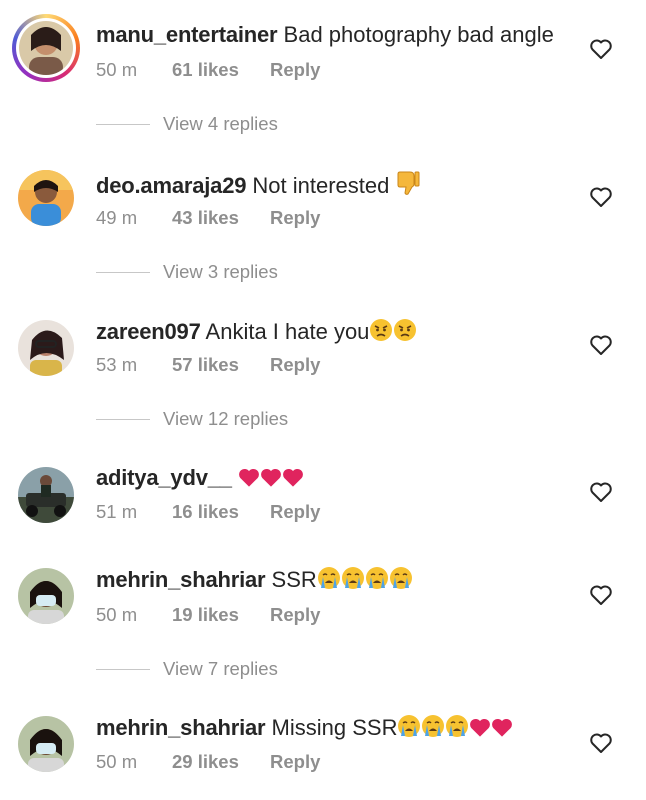 Image resolution: width=646 pixels, height=800 pixels. Describe the element at coordinates (117, 364) in the screenshot. I see `comment-time: 53 m` at that location.